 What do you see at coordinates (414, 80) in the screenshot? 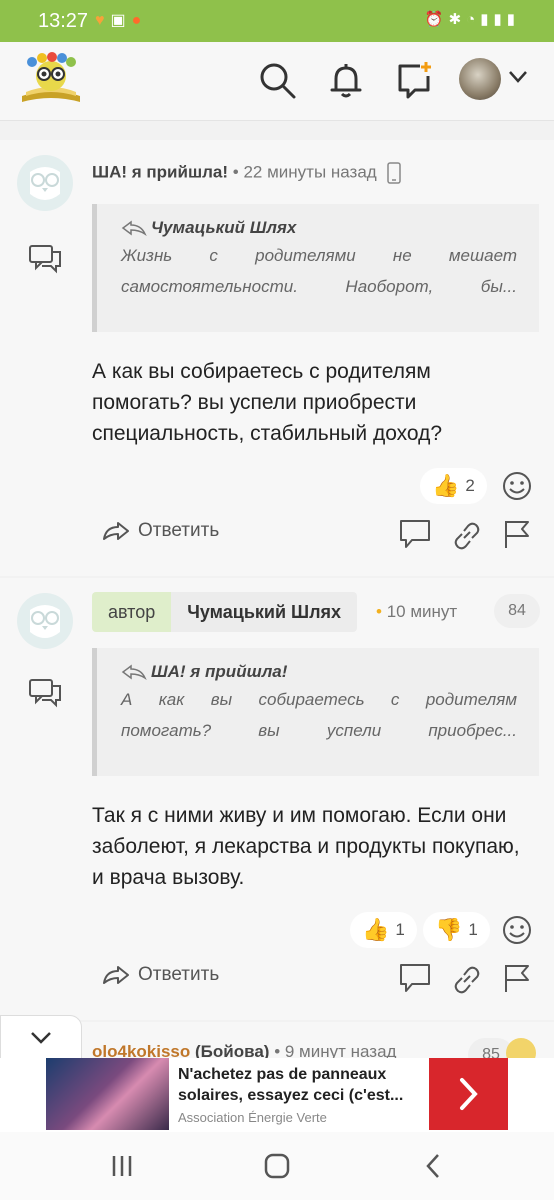
I see `new-post-icon` at bounding box center [414, 80].